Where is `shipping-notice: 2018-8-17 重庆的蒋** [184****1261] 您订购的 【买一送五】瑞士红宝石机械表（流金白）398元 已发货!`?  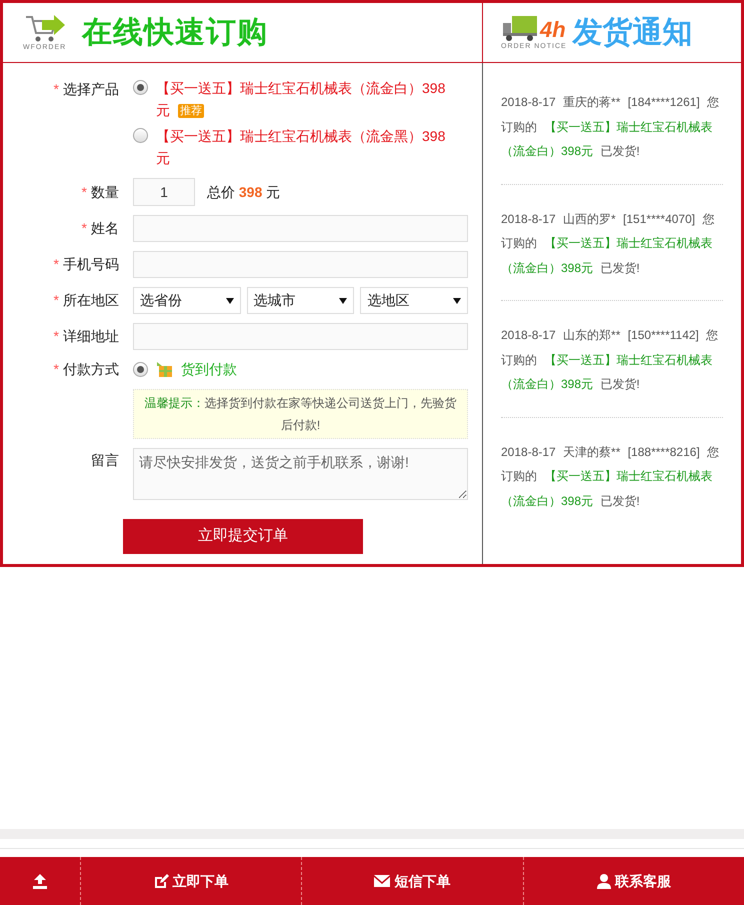 shipping-notice: 2018-8-17 重庆的蒋** [184****1261] 您订购的 【买一送五】瑞士红宝石机械表（流金白）398元 已发货! is located at coordinates (612, 137).